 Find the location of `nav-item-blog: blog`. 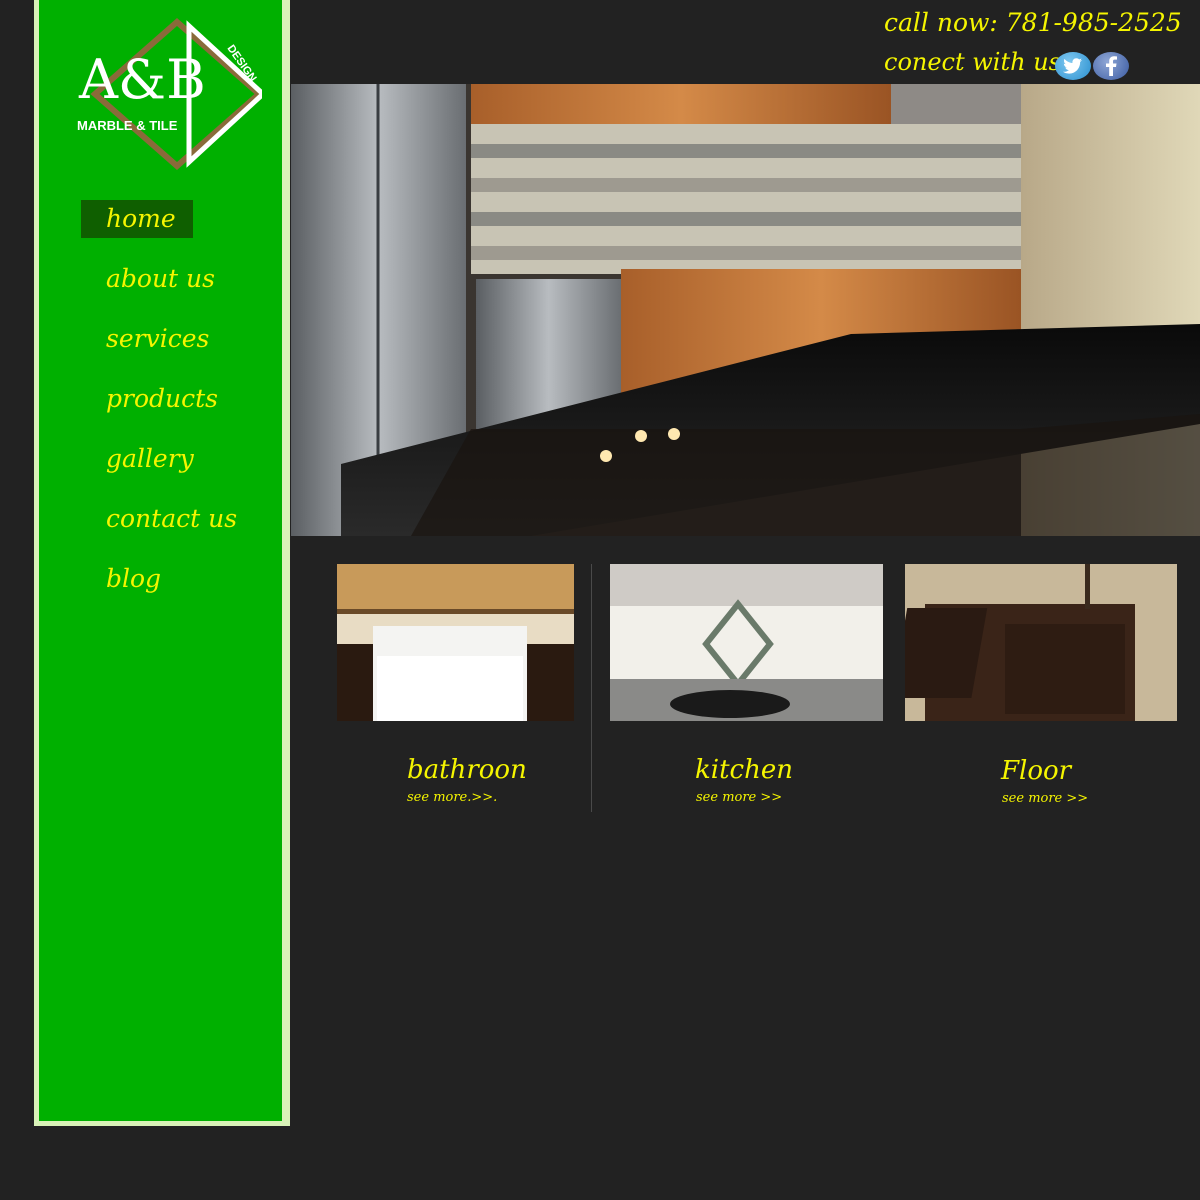

nav-item-blog: blog is located at coordinates (181, 579).